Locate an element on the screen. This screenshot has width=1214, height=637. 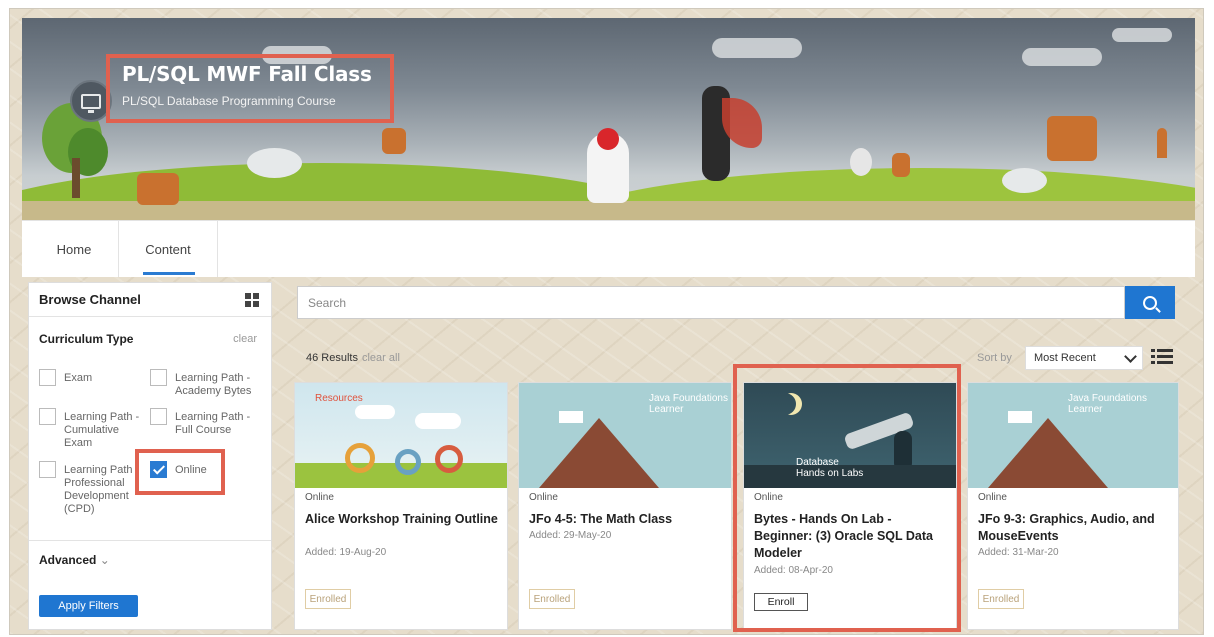
card-added-date: Added: 29-May-20 is located at coordinates (570, 535).